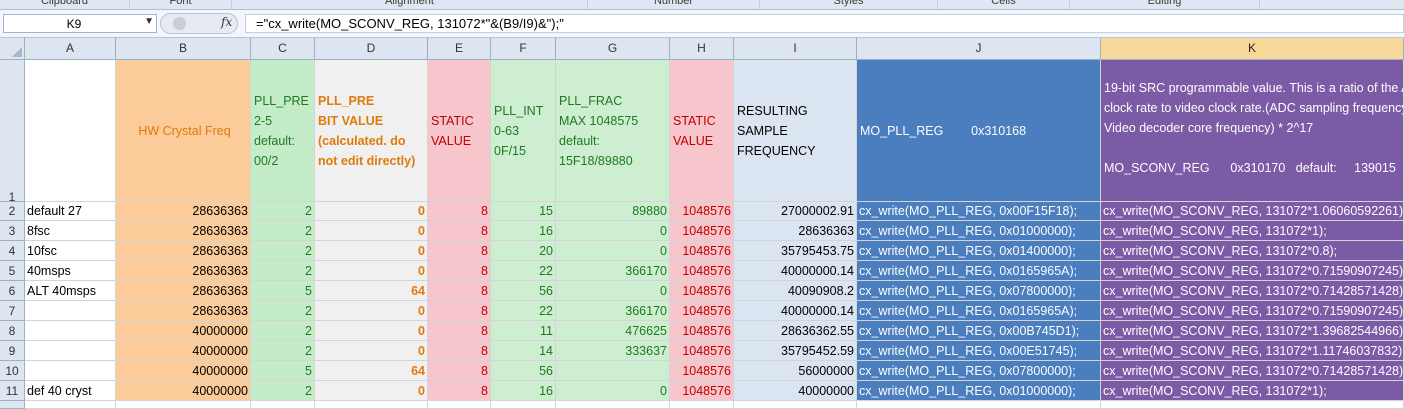  I want to click on column-header-g: G, so click(613, 49).